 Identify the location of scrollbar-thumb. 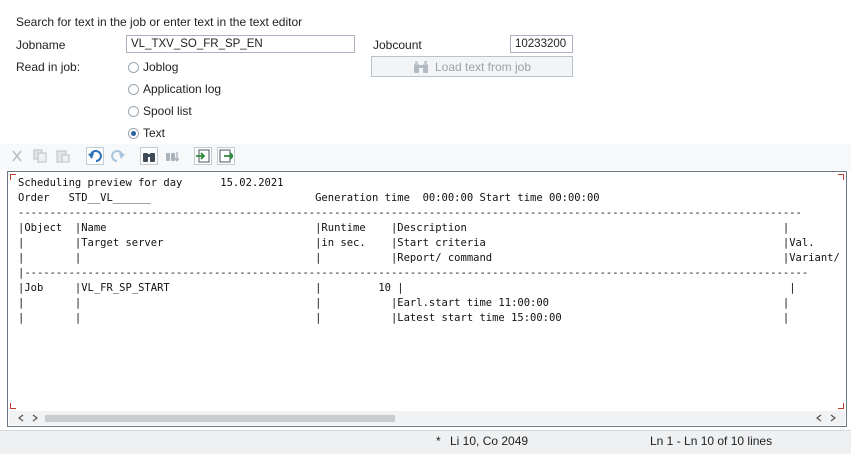
(220, 418).